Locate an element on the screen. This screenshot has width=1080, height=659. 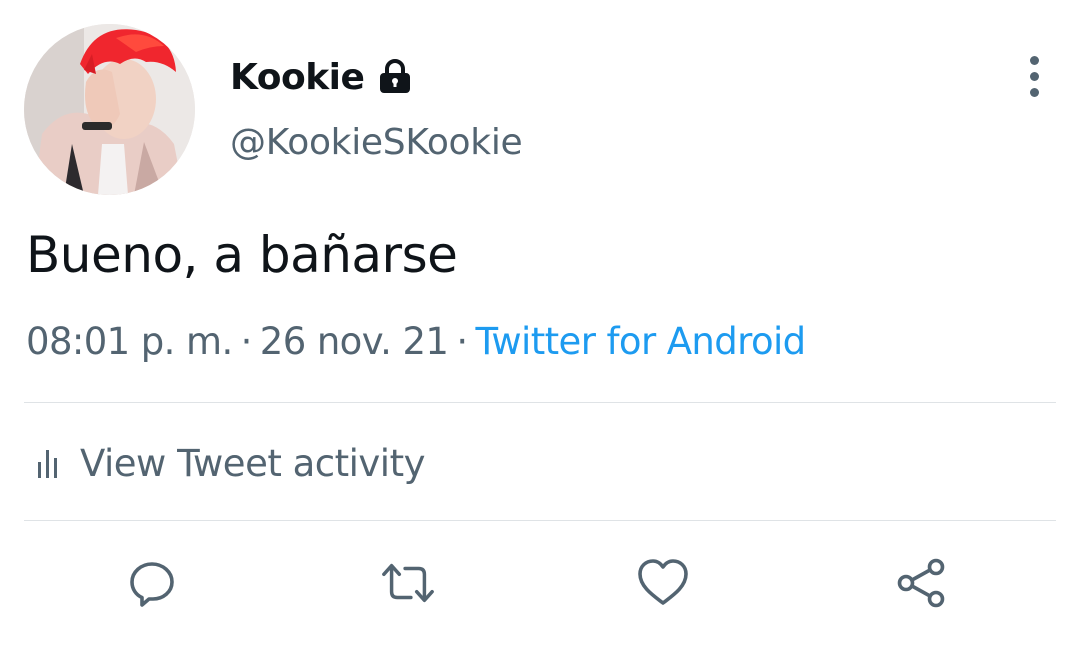
avatar-photo is located at coordinates (109, 109).